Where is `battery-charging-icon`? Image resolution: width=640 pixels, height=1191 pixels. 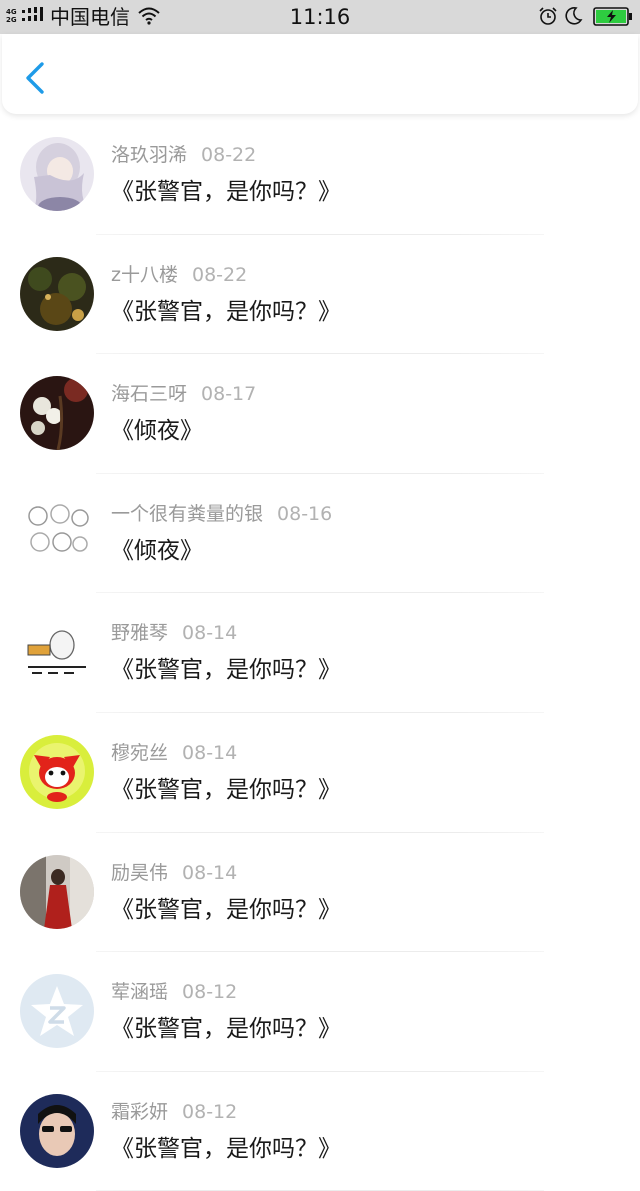
battery-charging-icon is located at coordinates (612, 16).